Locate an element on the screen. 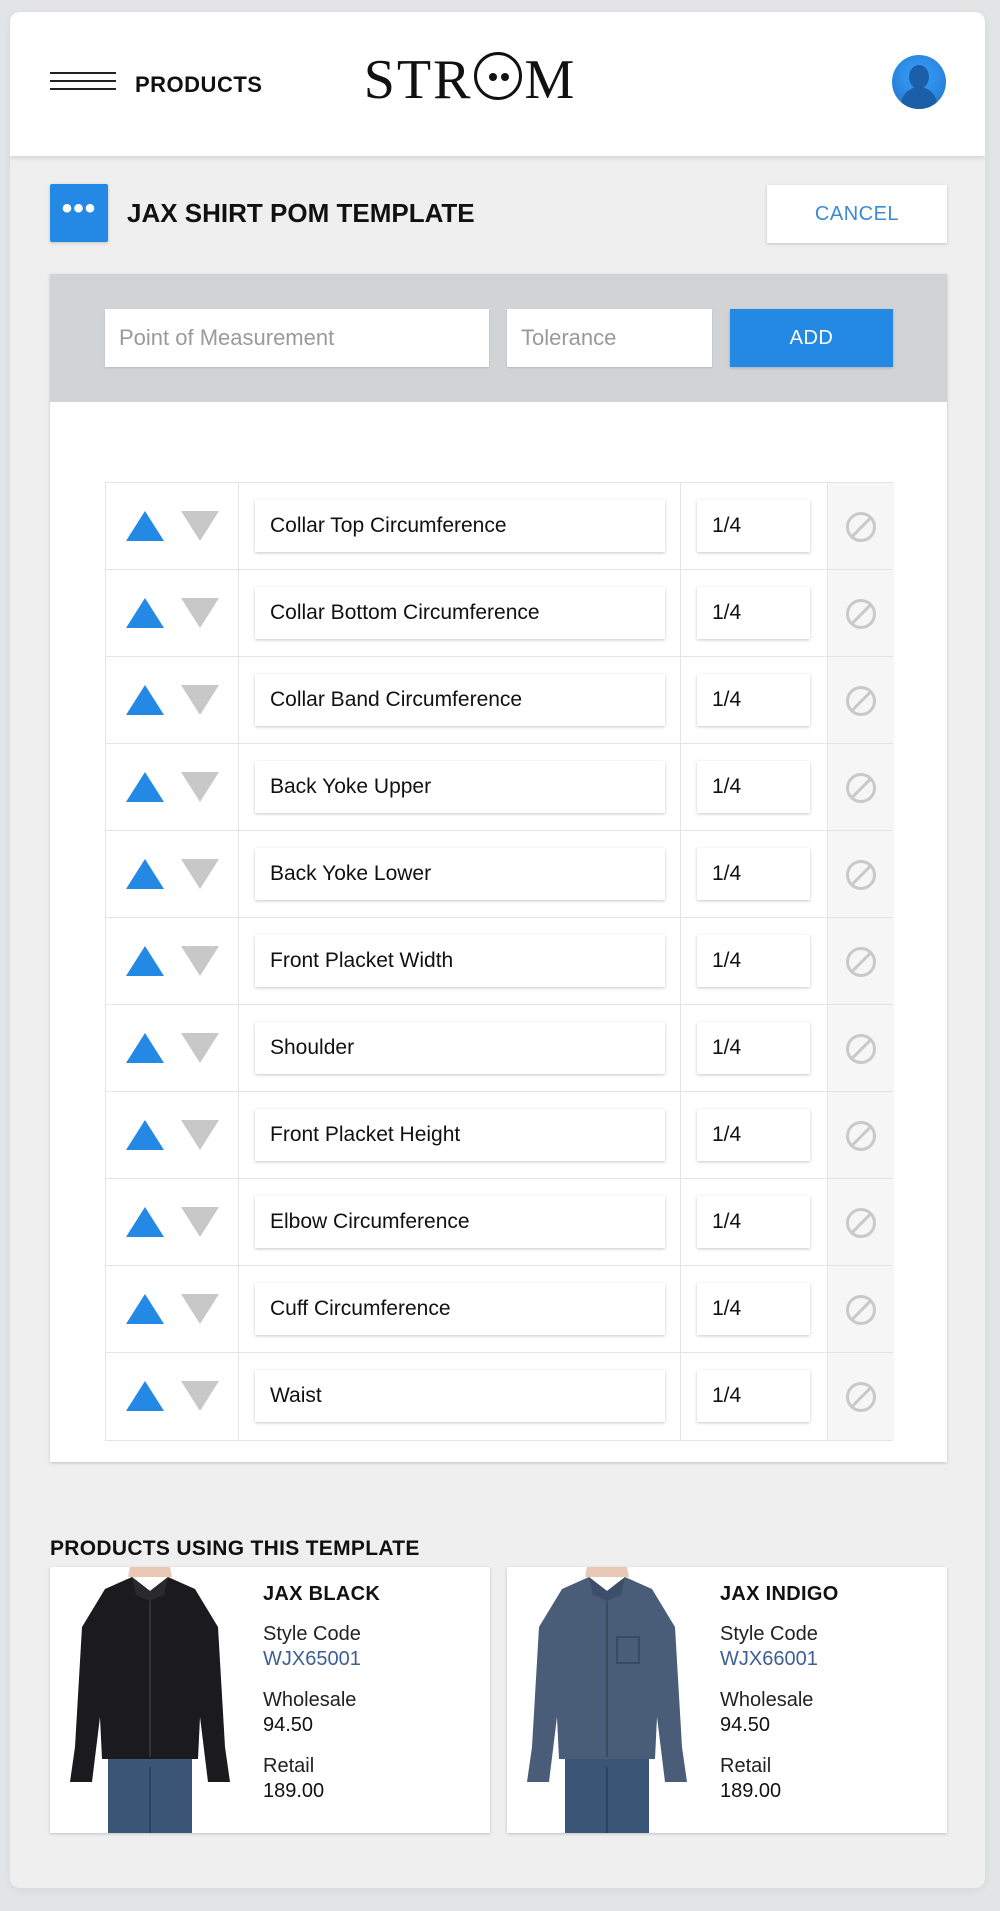  tolerance-input is located at coordinates (609, 338).